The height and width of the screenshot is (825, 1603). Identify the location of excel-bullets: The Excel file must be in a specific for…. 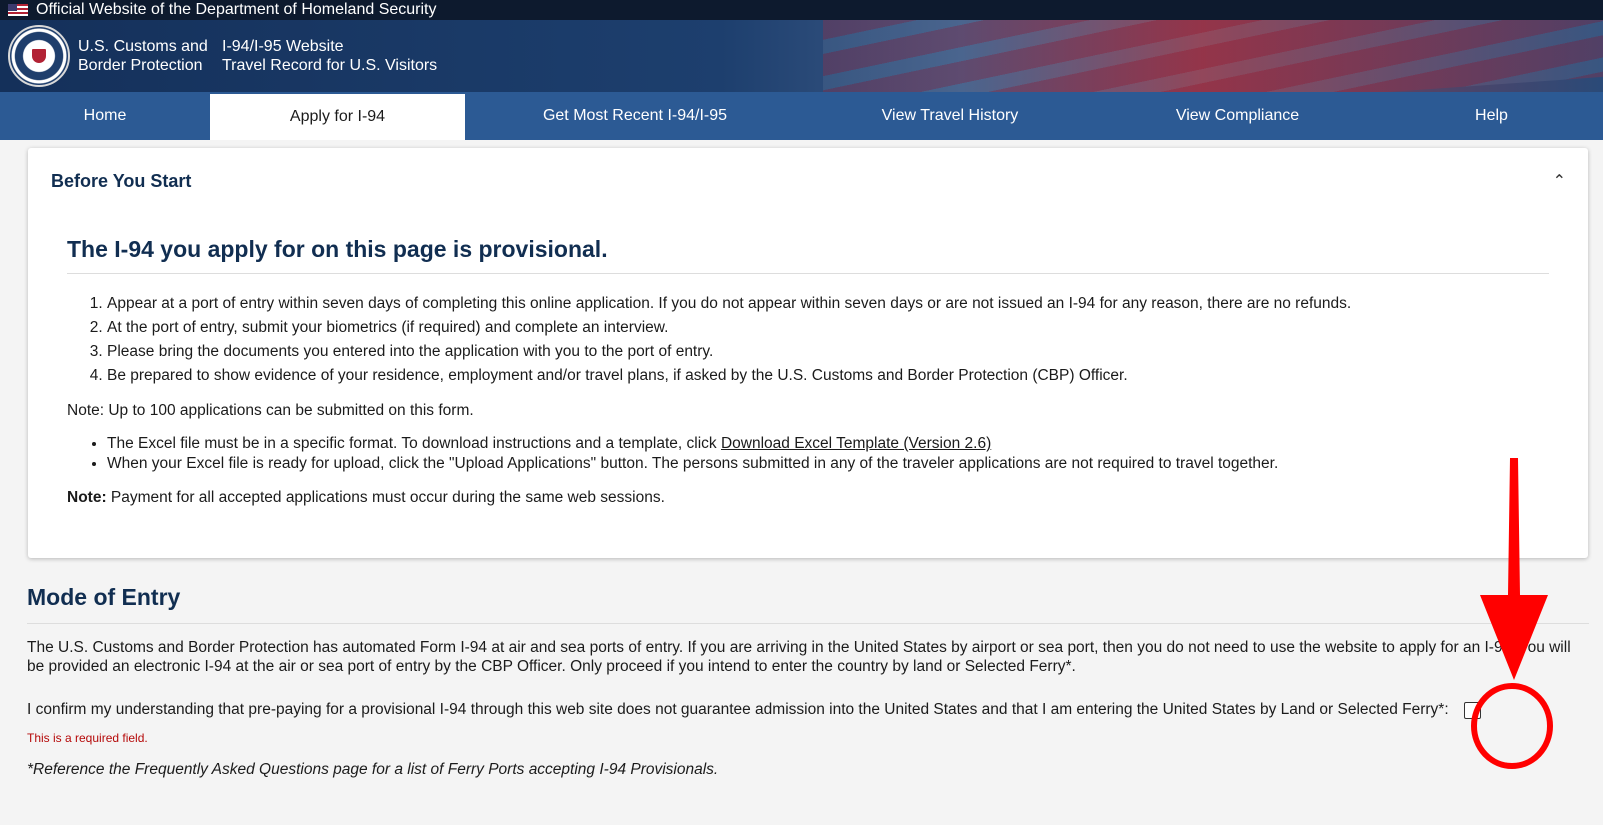
(828, 454).